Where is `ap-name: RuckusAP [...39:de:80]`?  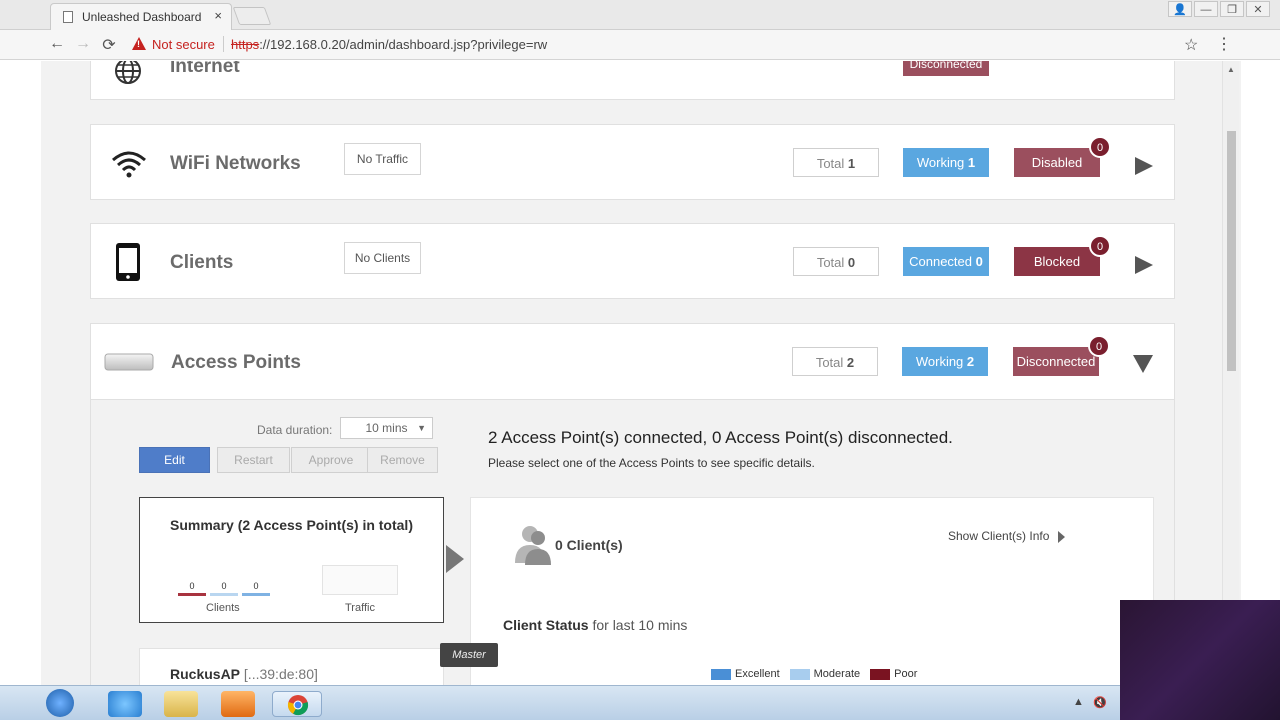 ap-name: RuckusAP [...39:de:80] is located at coordinates (244, 674).